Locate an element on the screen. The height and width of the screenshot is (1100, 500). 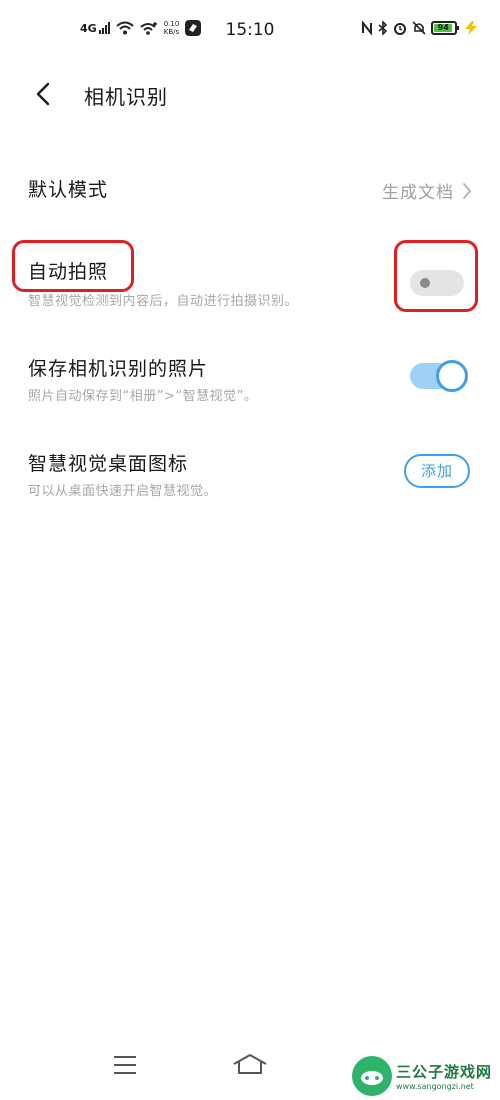
default-mode-title: 默认模式 is located at coordinates (68, 190).